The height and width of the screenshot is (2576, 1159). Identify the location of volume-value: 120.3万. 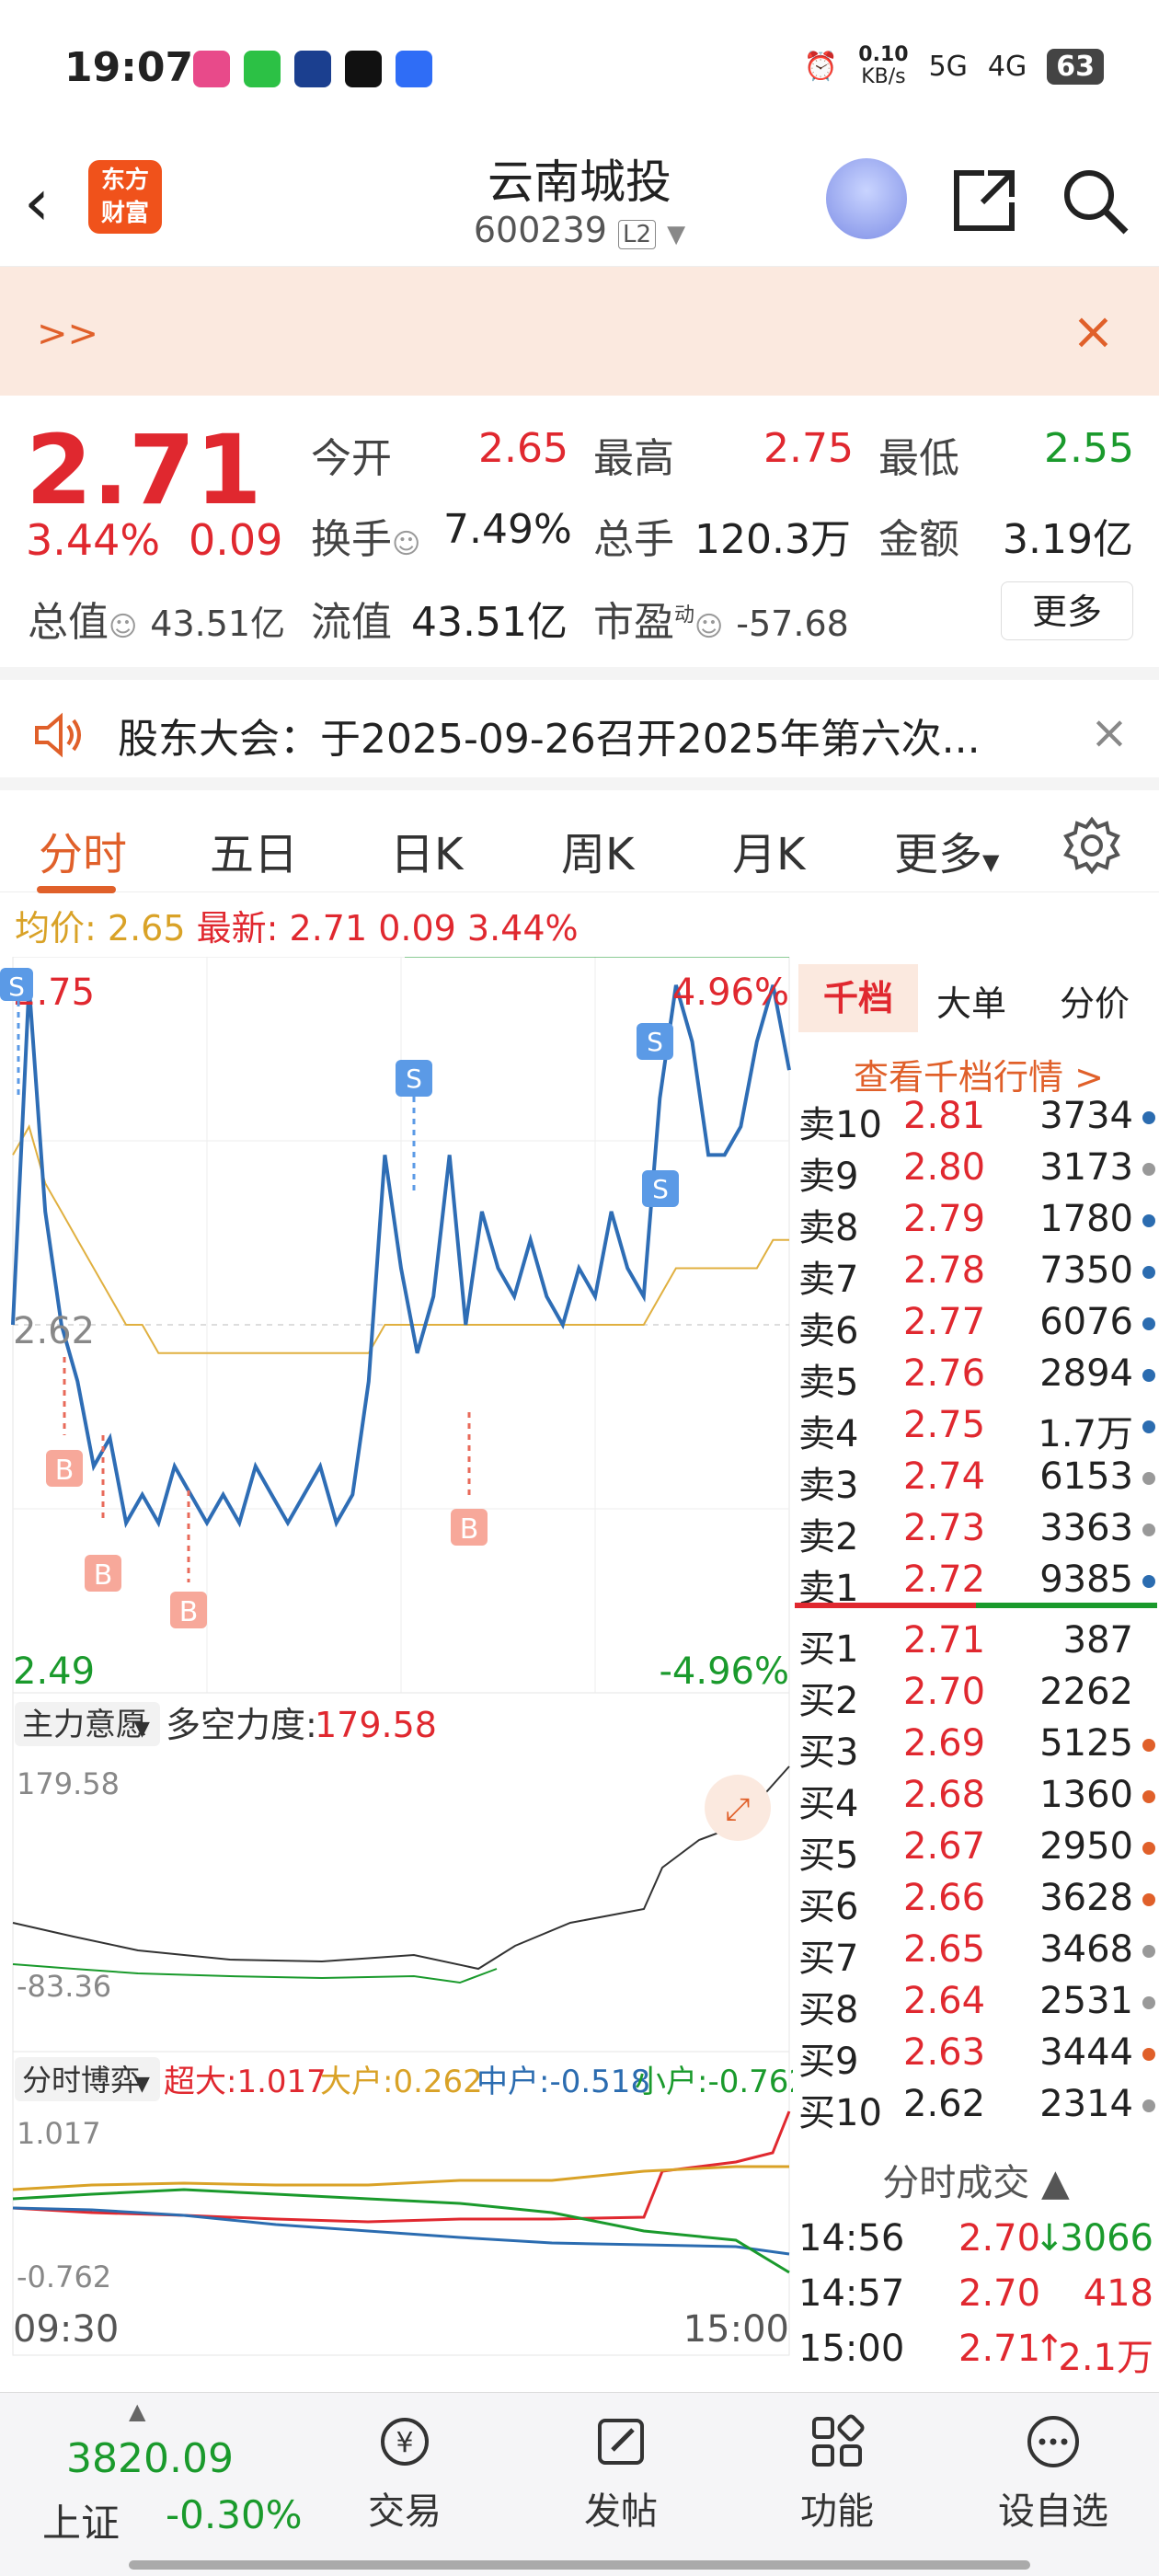
(772, 539).